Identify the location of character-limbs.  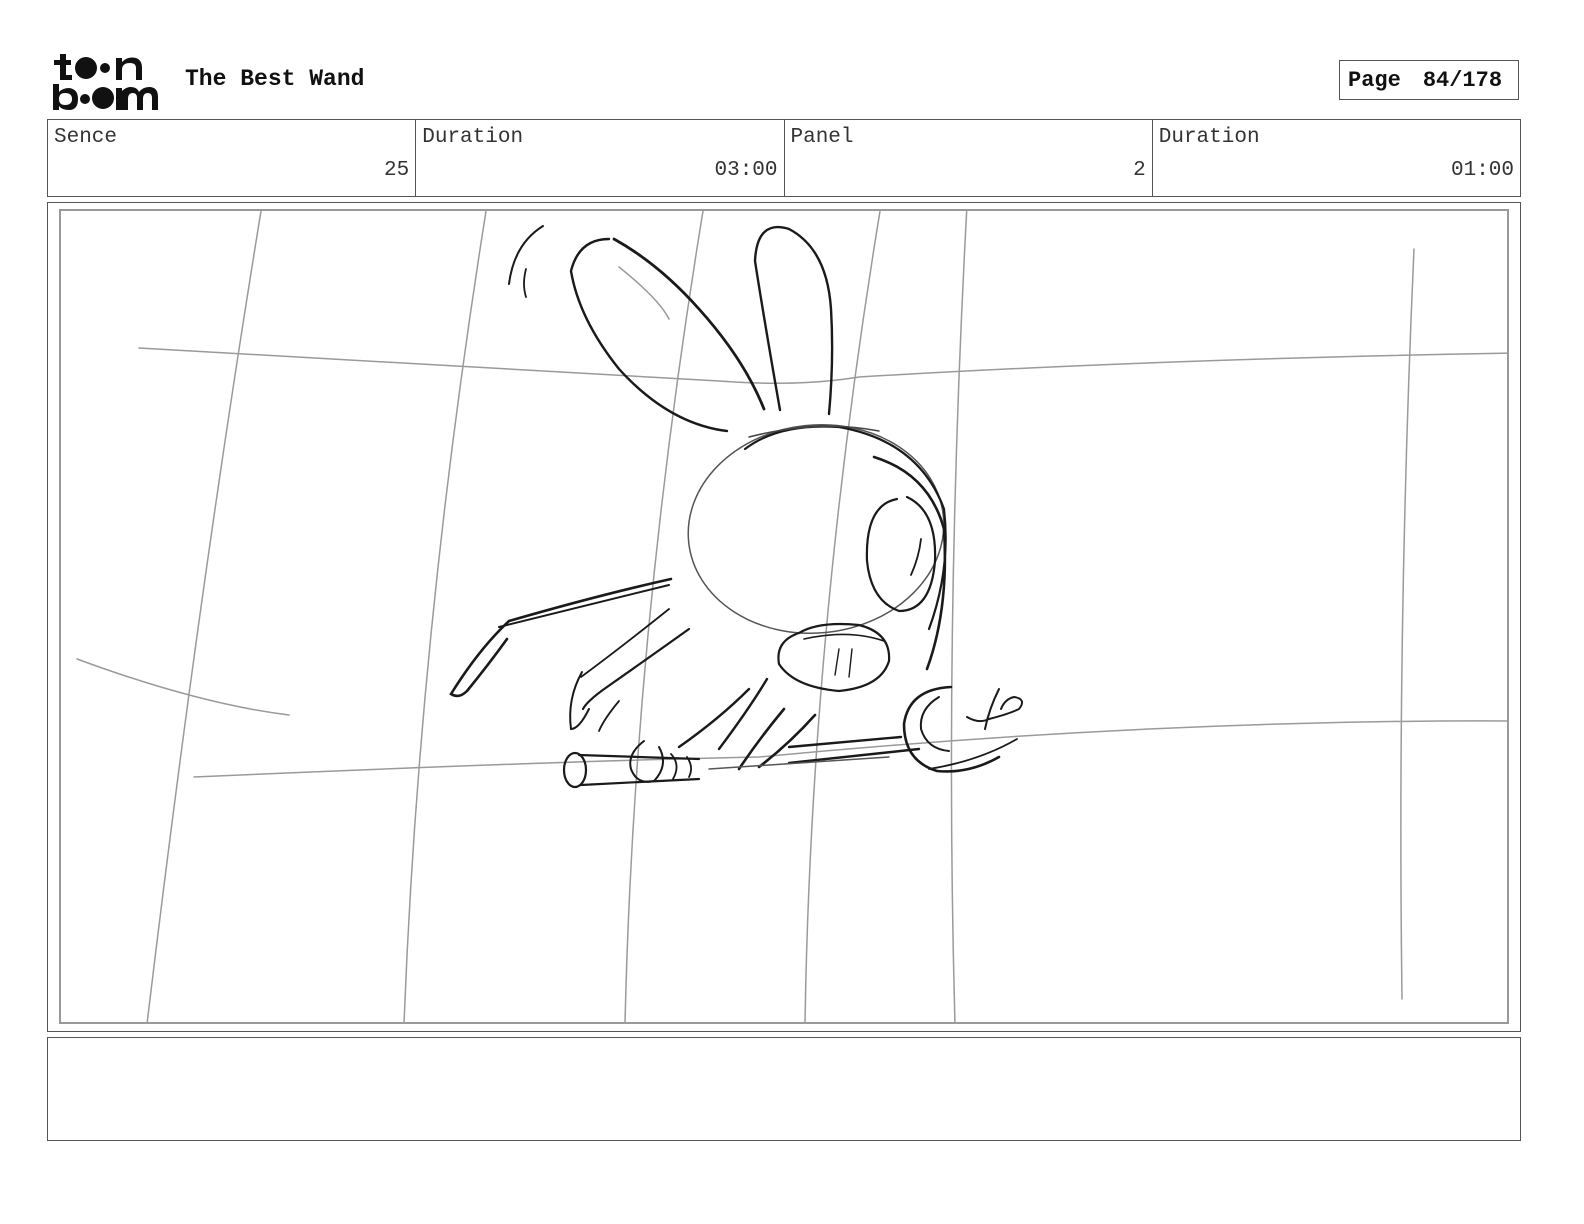
(633, 674).